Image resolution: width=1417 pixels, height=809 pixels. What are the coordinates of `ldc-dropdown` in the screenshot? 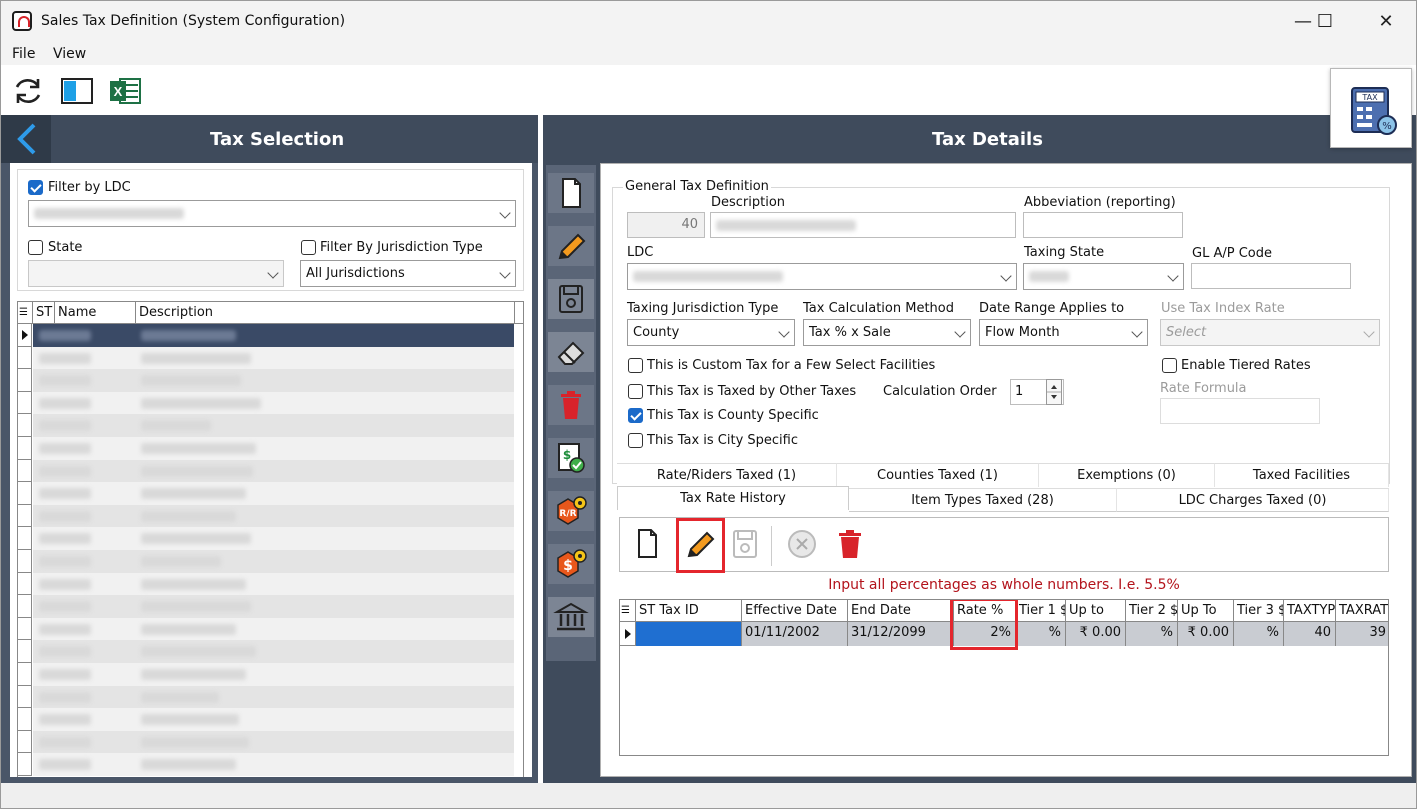 It's located at (822, 276).